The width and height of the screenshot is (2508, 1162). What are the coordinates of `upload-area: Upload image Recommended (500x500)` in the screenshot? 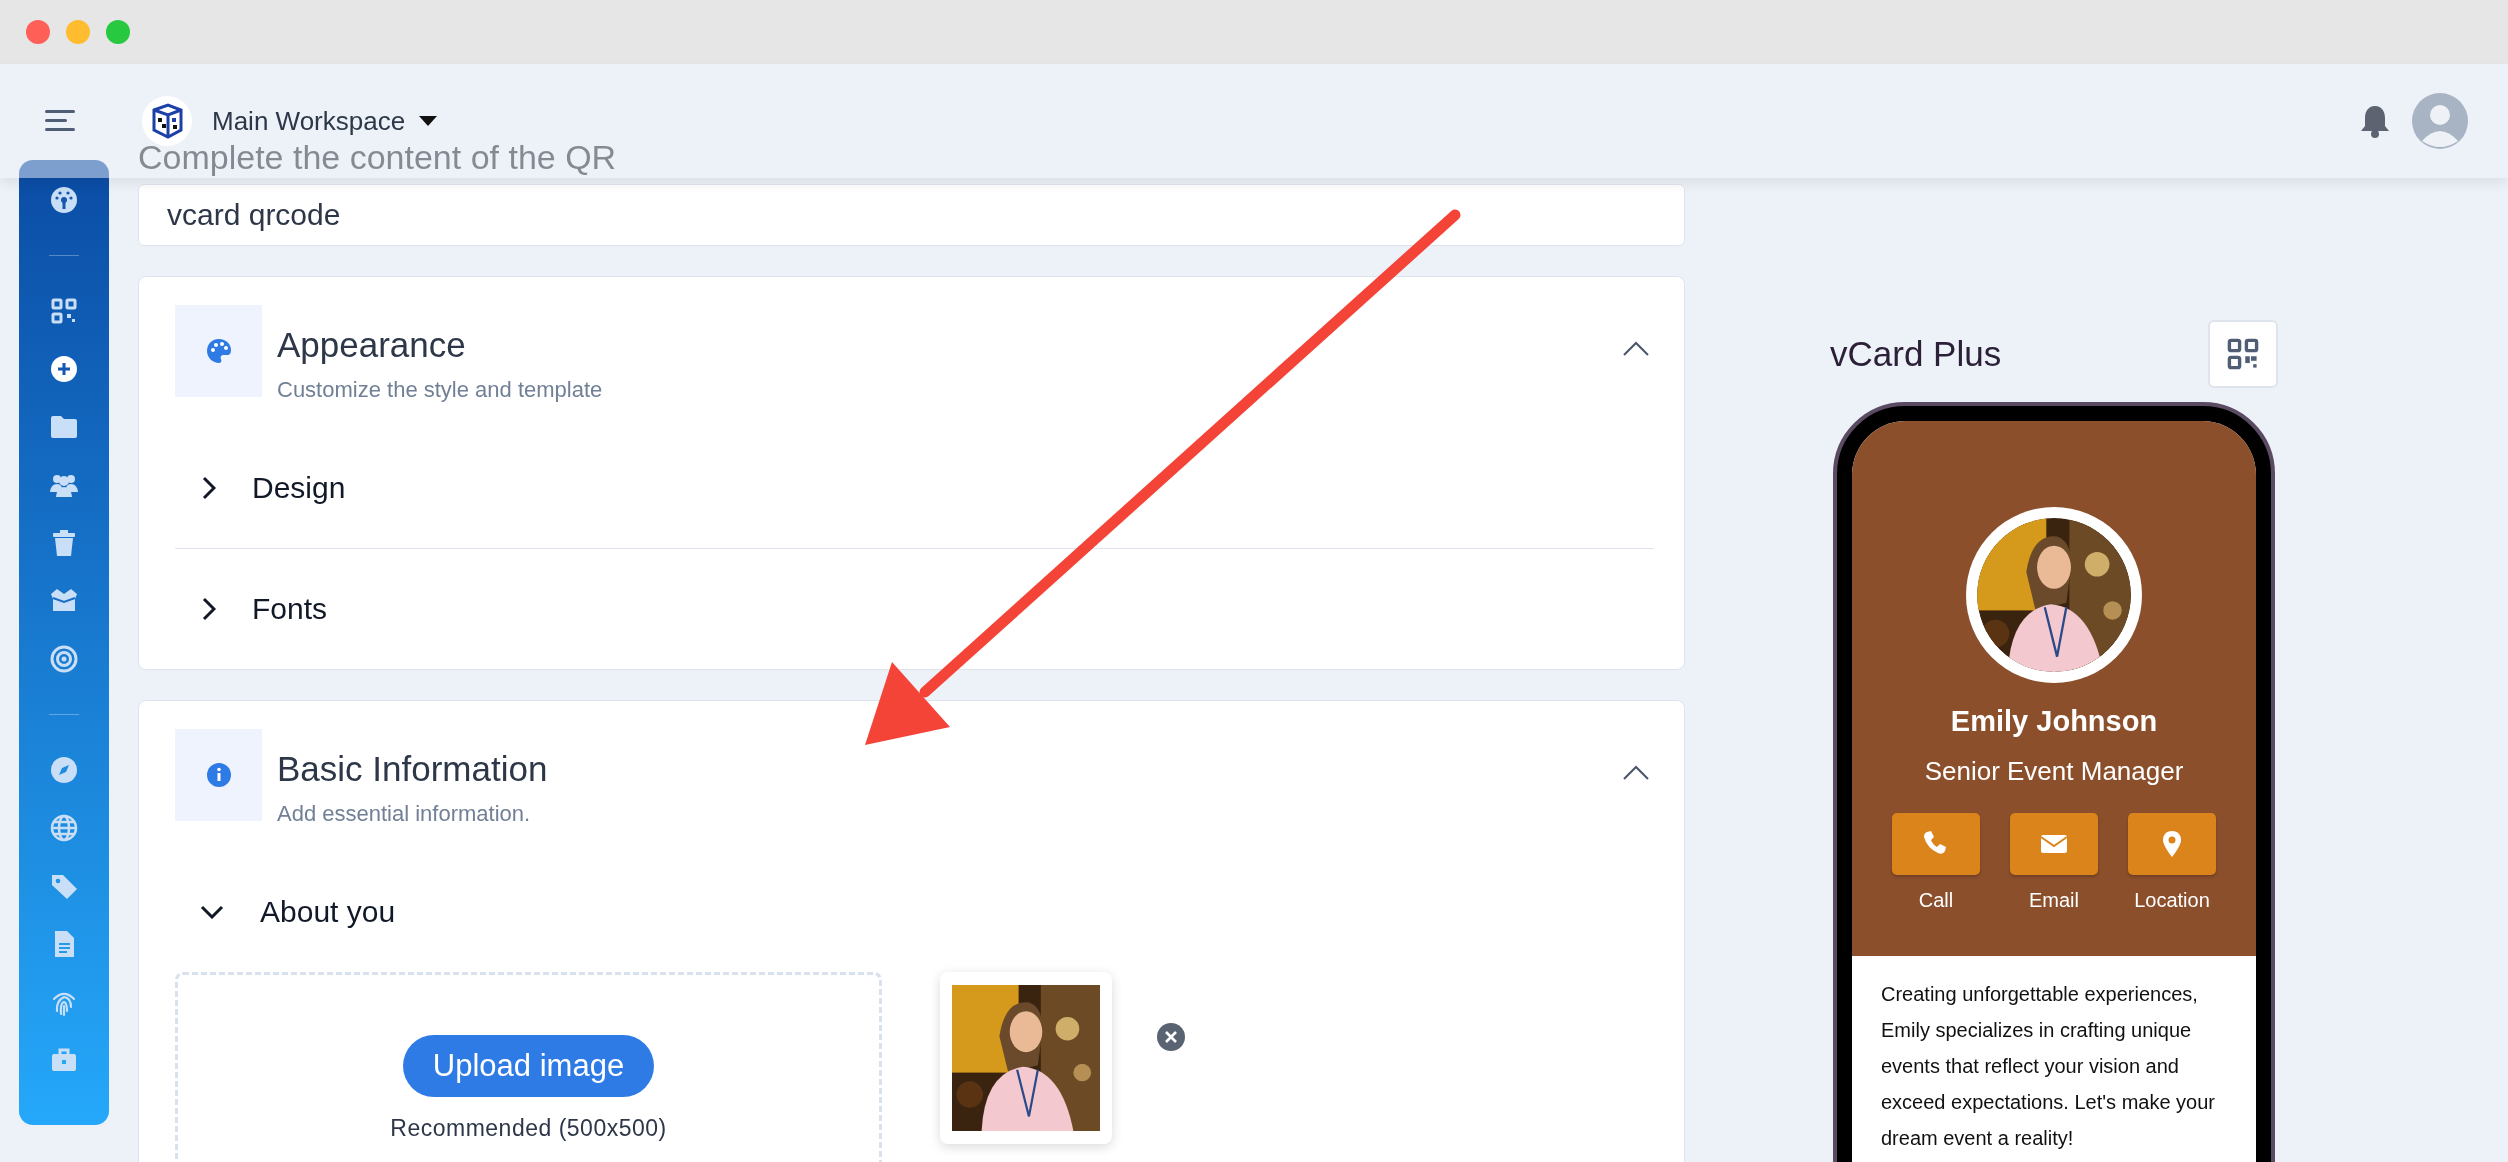 It's located at (528, 1067).